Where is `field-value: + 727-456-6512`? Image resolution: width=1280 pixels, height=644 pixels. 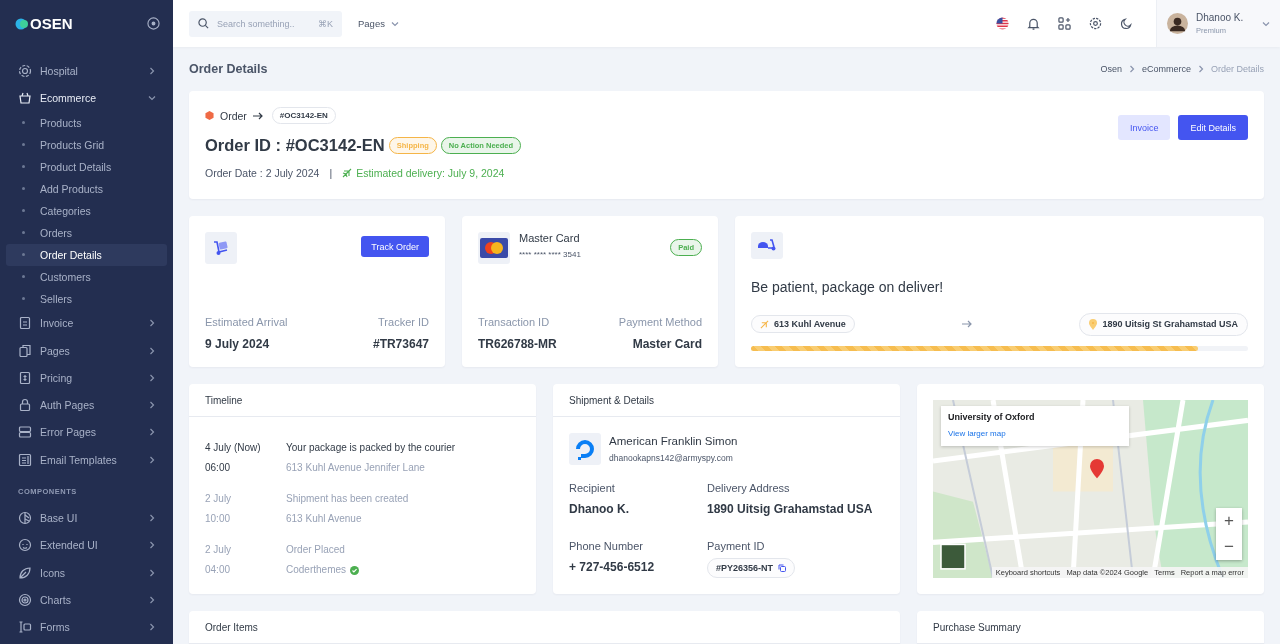
field-value: + 727-456-6512 is located at coordinates (612, 567).